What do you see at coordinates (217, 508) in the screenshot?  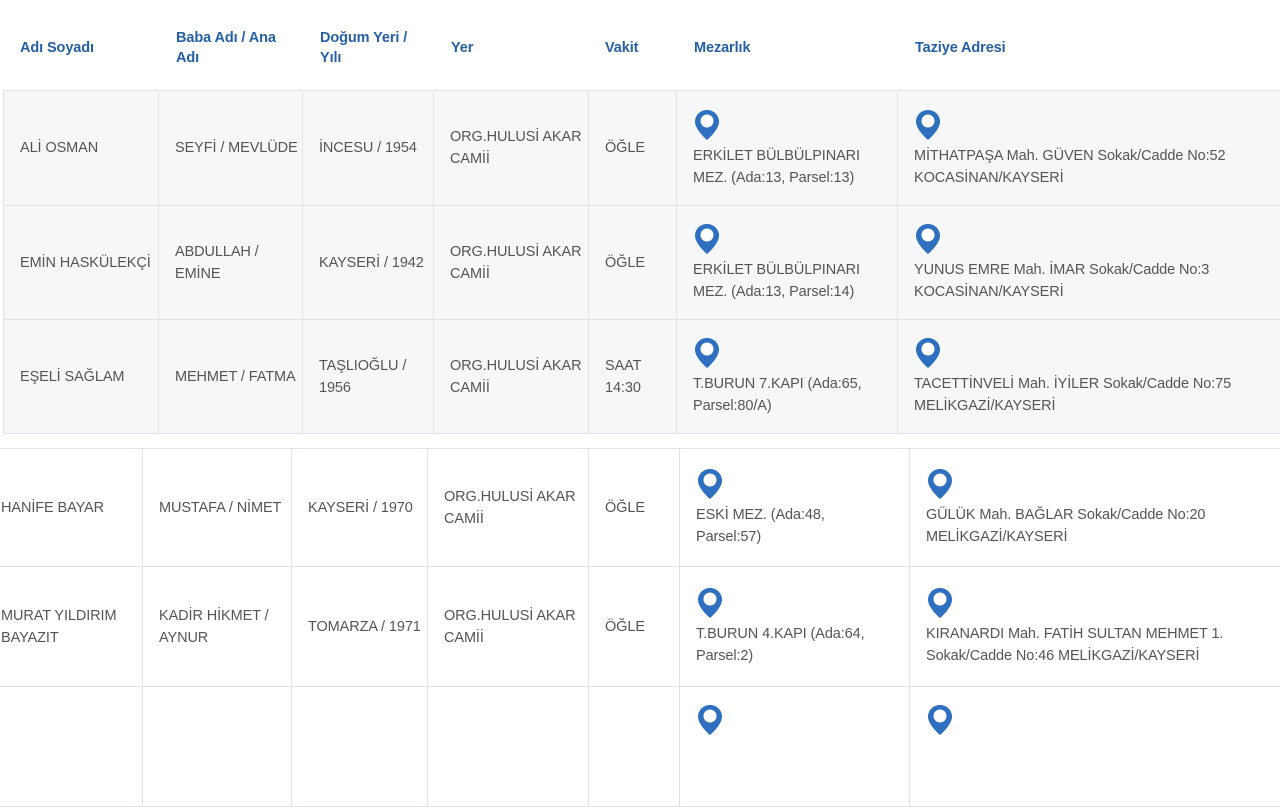 I see `parents-names: MUSTAFA / NİMET` at bounding box center [217, 508].